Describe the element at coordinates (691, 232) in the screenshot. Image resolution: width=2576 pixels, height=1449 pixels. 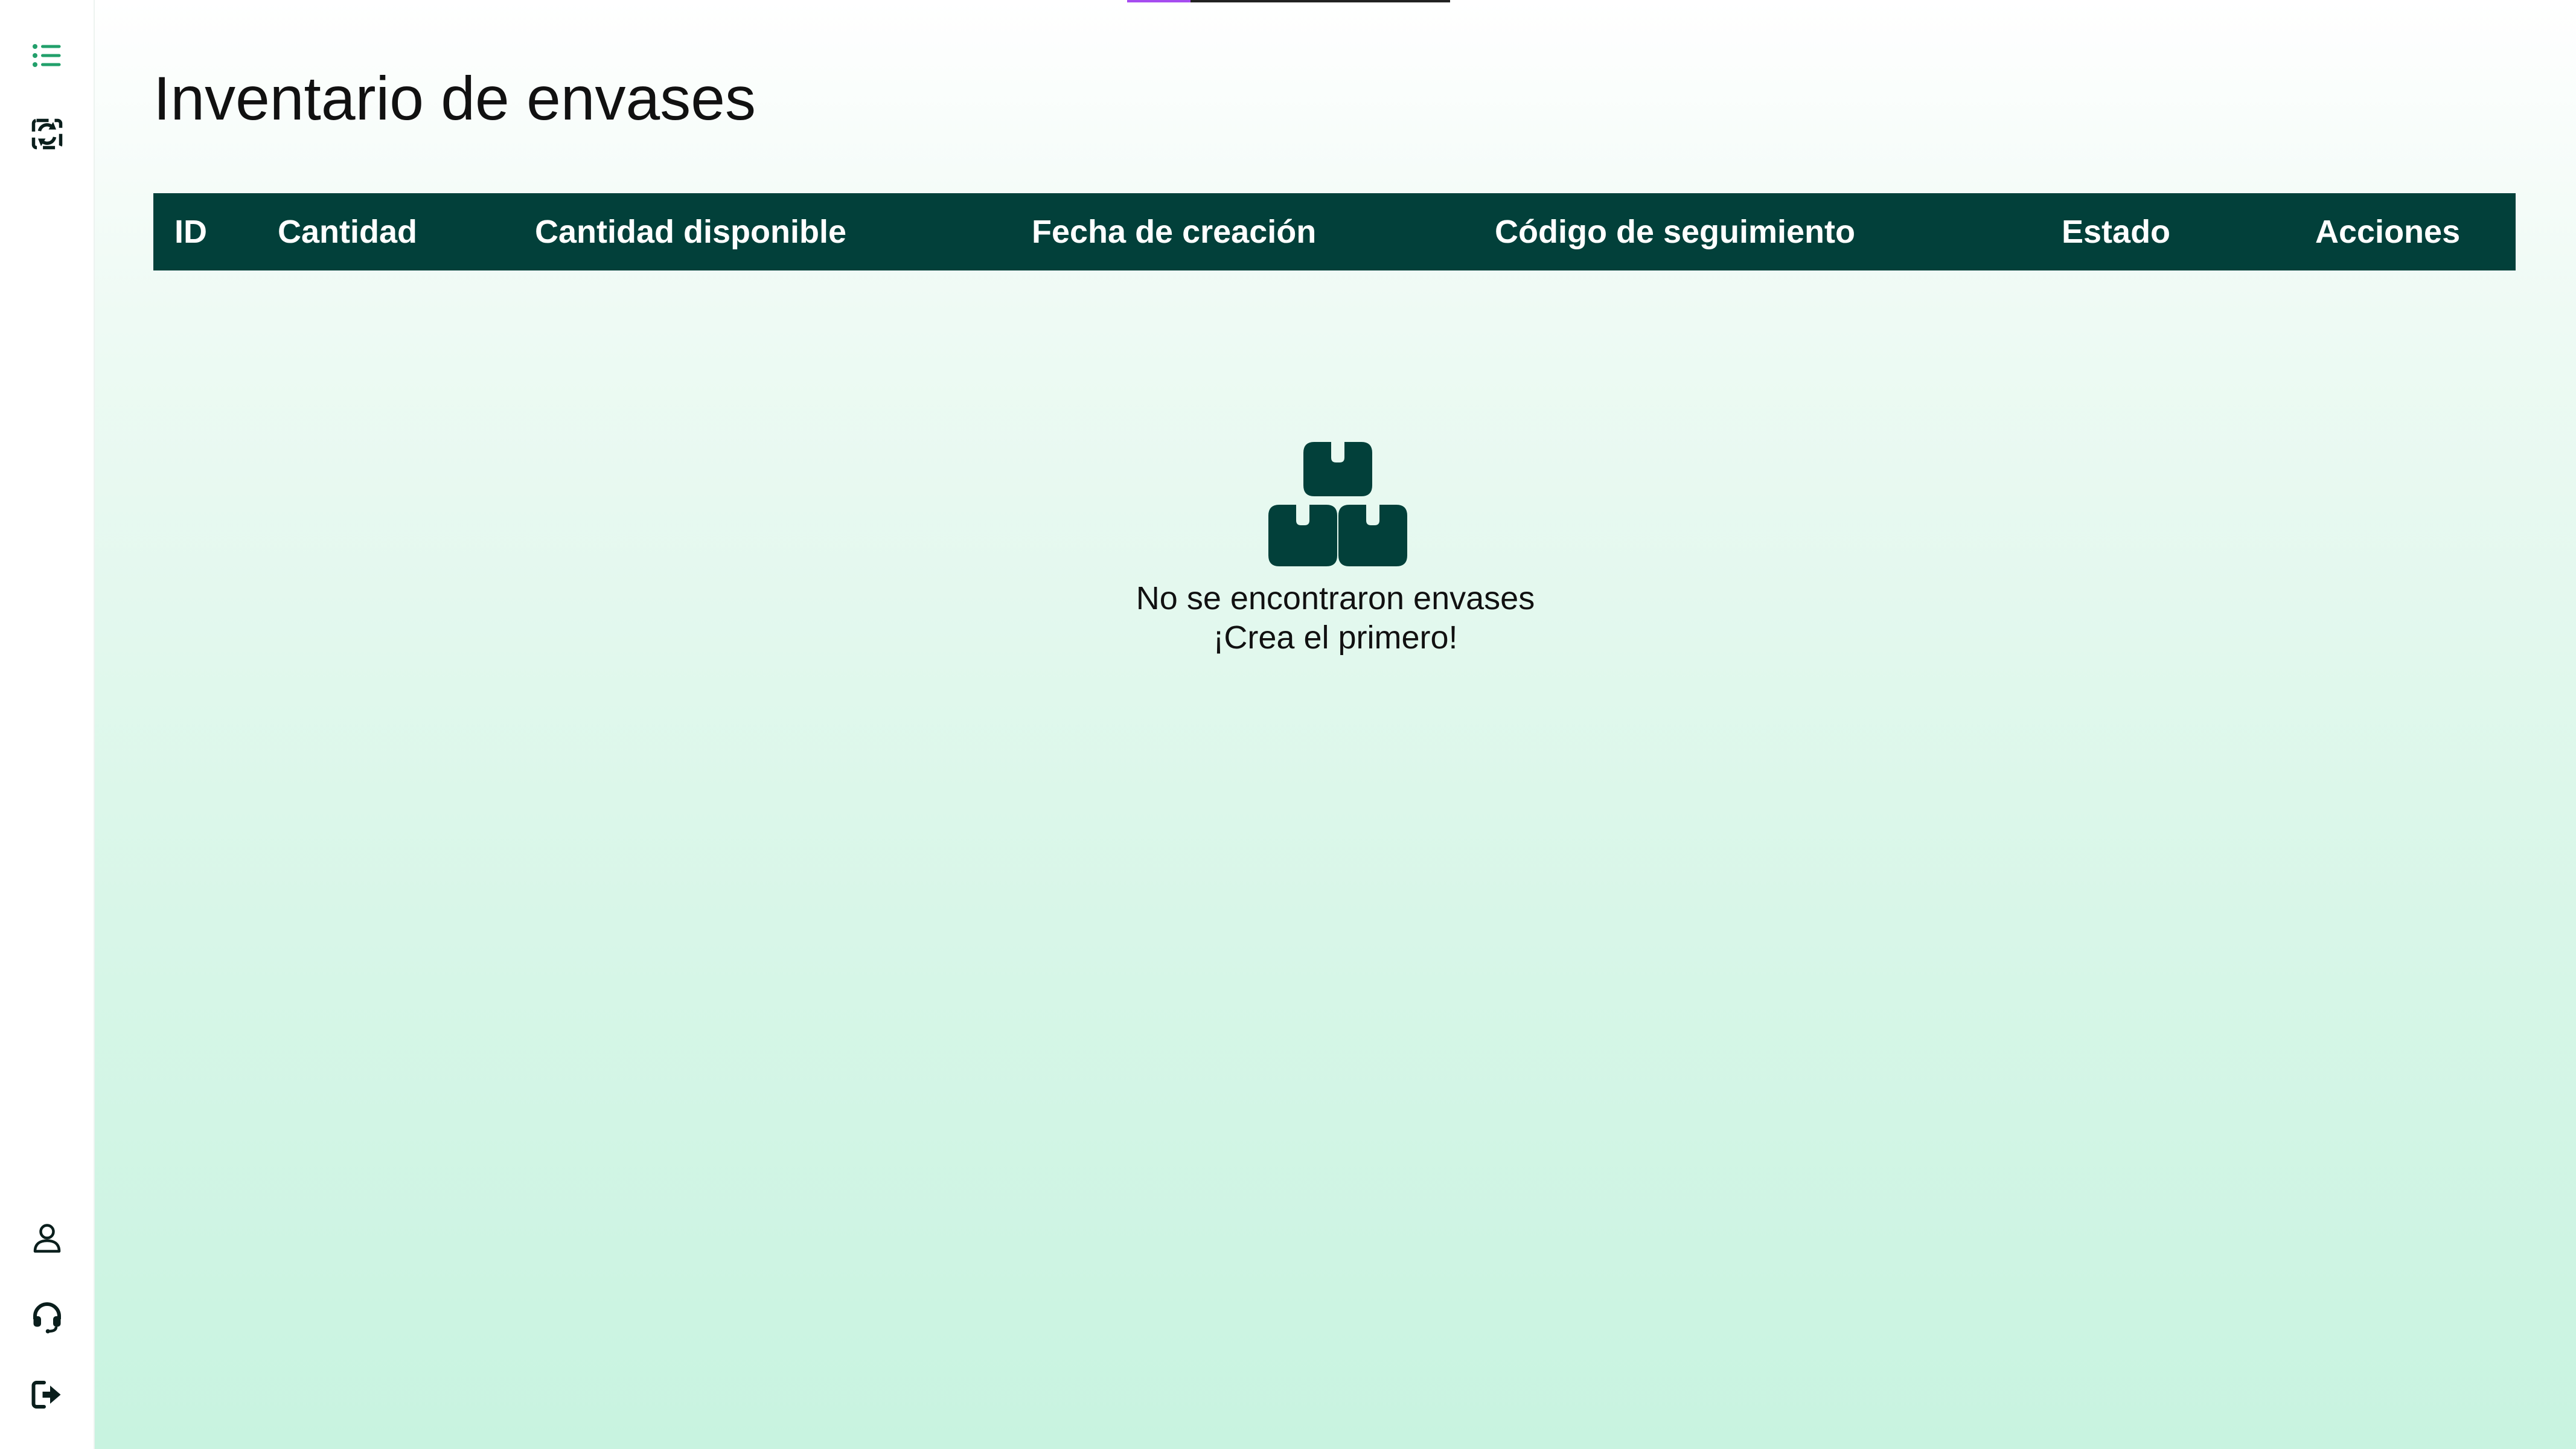
I see `column-header-cantidad-disponible: Cantidad disponible` at that location.